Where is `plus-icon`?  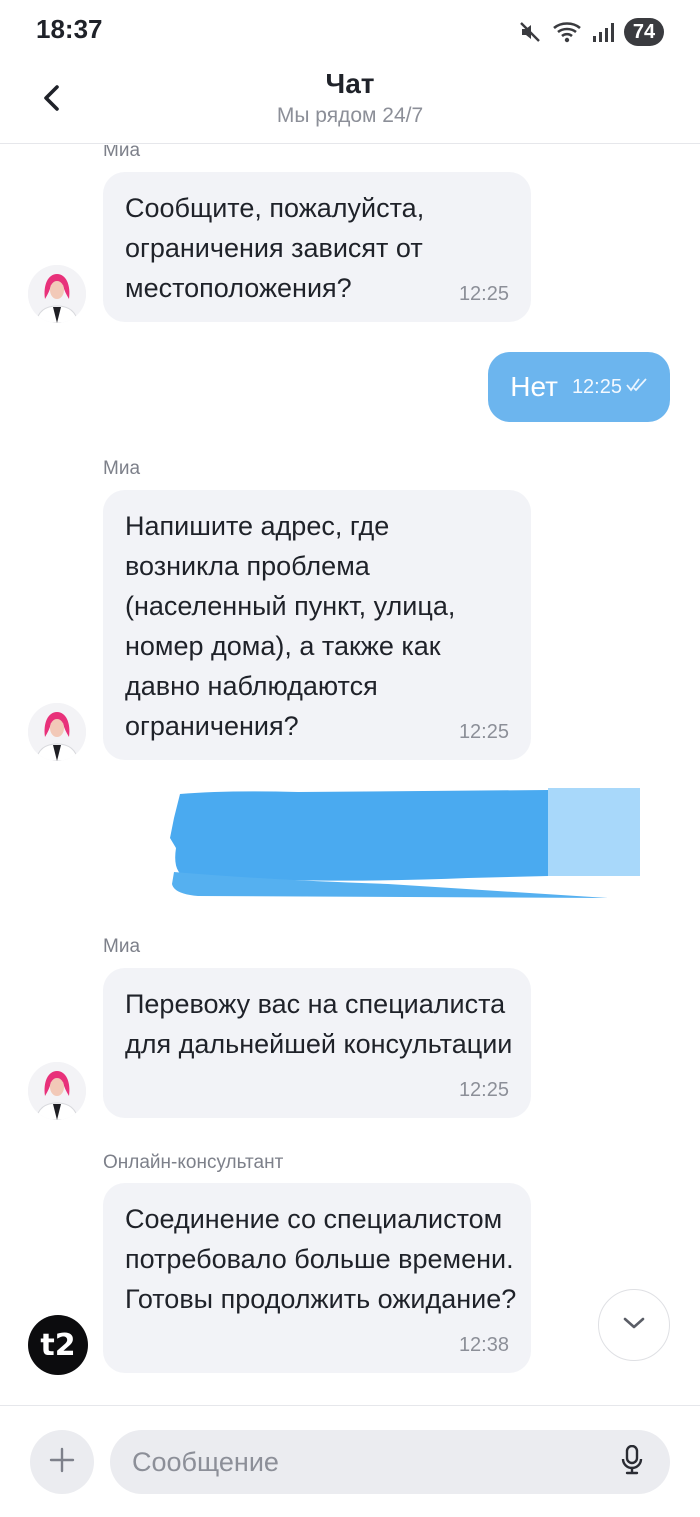 plus-icon is located at coordinates (62, 1462).